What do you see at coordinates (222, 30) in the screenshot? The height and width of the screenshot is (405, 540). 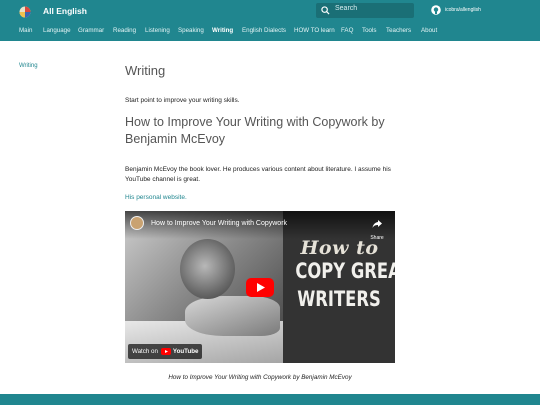 I see `nav-writing: Writing` at bounding box center [222, 30].